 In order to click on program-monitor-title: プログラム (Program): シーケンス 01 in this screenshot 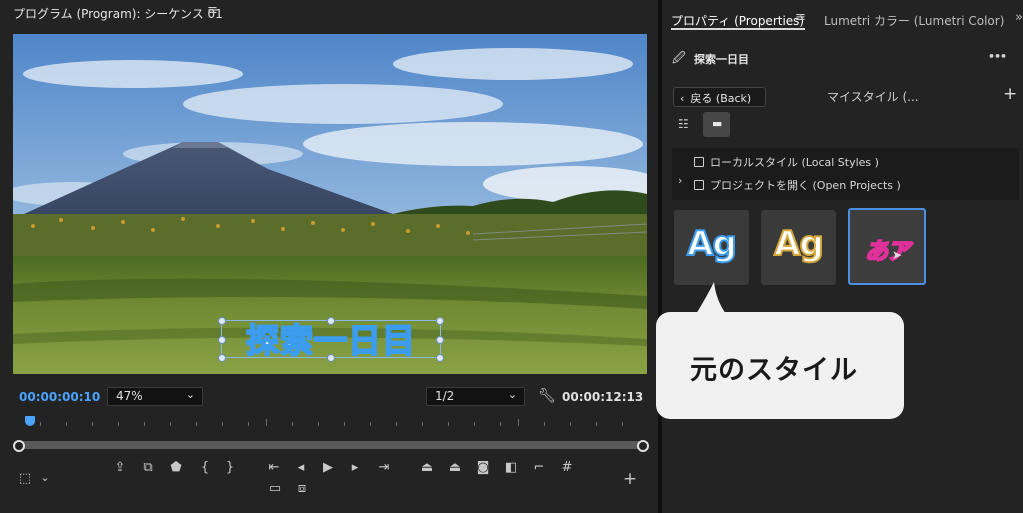, I will do `click(118, 13)`.